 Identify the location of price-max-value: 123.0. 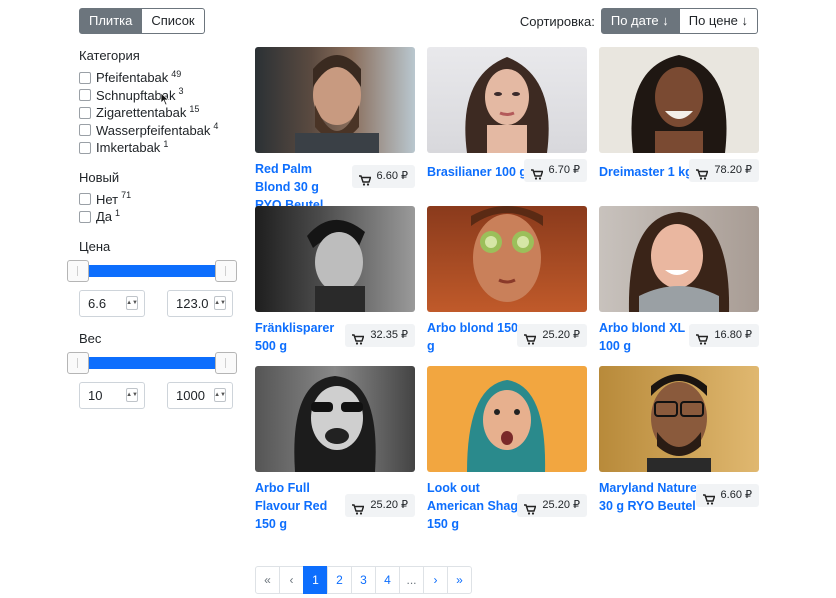
(192, 303).